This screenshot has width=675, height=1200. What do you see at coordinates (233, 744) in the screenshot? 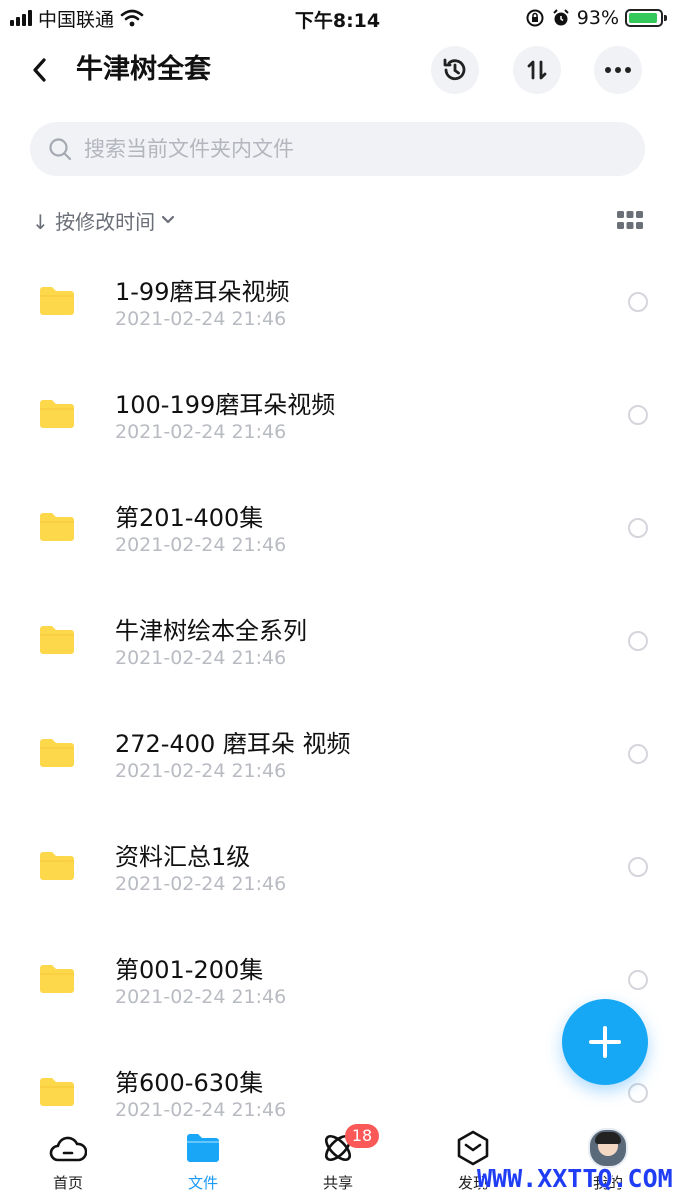
I see `file-name: 272-400 磨耳朵 视频` at bounding box center [233, 744].